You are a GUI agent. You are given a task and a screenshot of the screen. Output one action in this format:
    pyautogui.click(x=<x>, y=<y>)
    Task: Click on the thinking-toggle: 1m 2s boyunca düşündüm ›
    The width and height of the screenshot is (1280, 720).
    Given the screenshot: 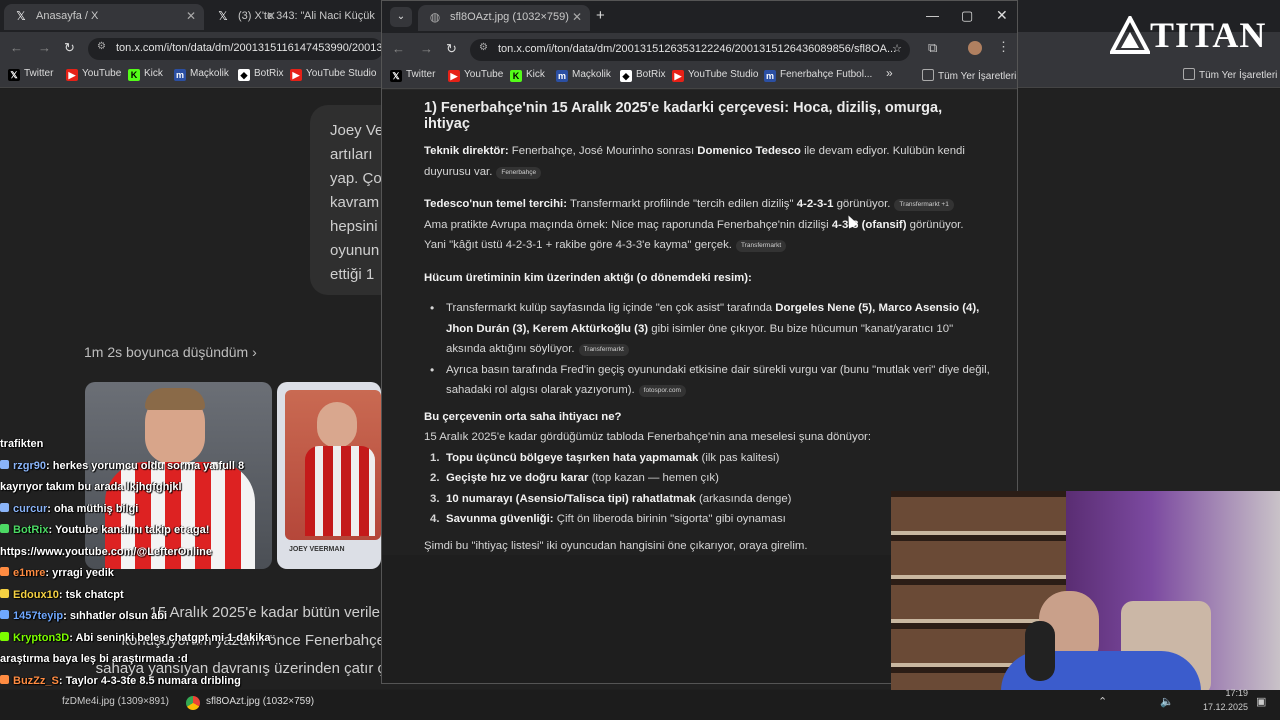 What is the action you would take?
    pyautogui.click(x=170, y=352)
    